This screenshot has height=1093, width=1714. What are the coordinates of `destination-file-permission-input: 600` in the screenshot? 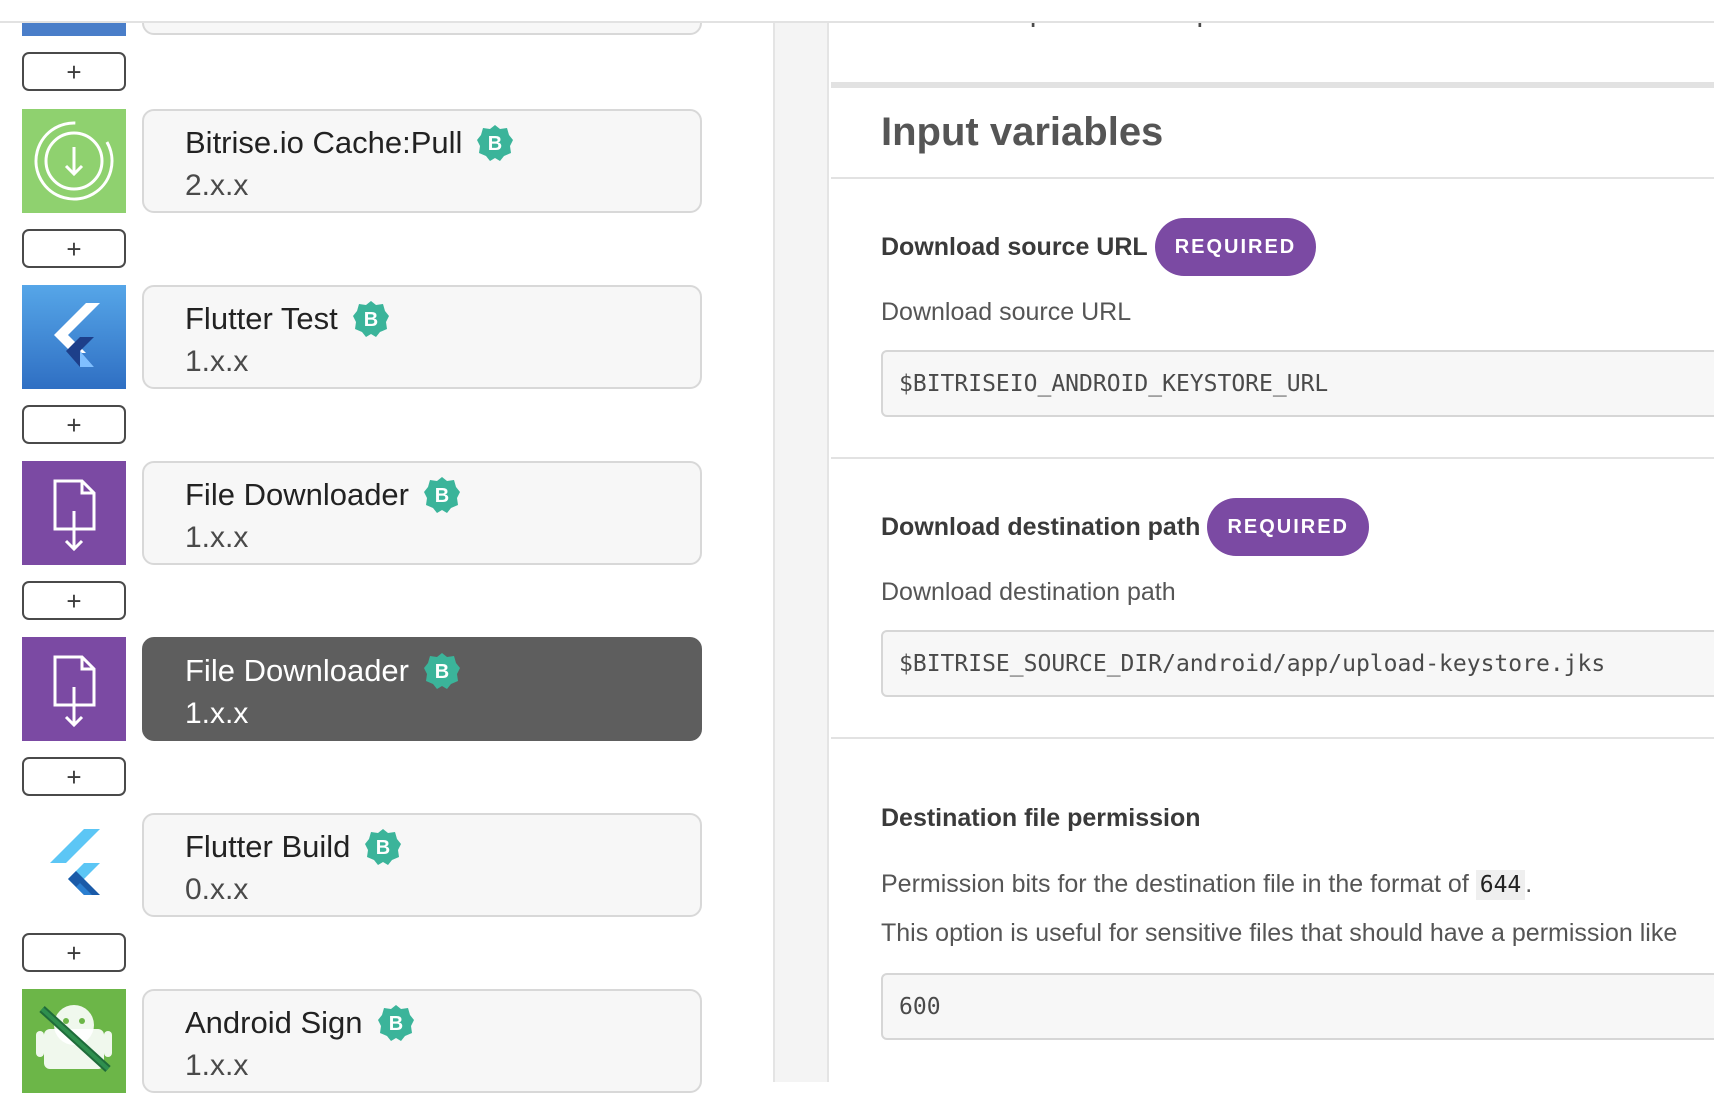 It's located at (1297, 1006).